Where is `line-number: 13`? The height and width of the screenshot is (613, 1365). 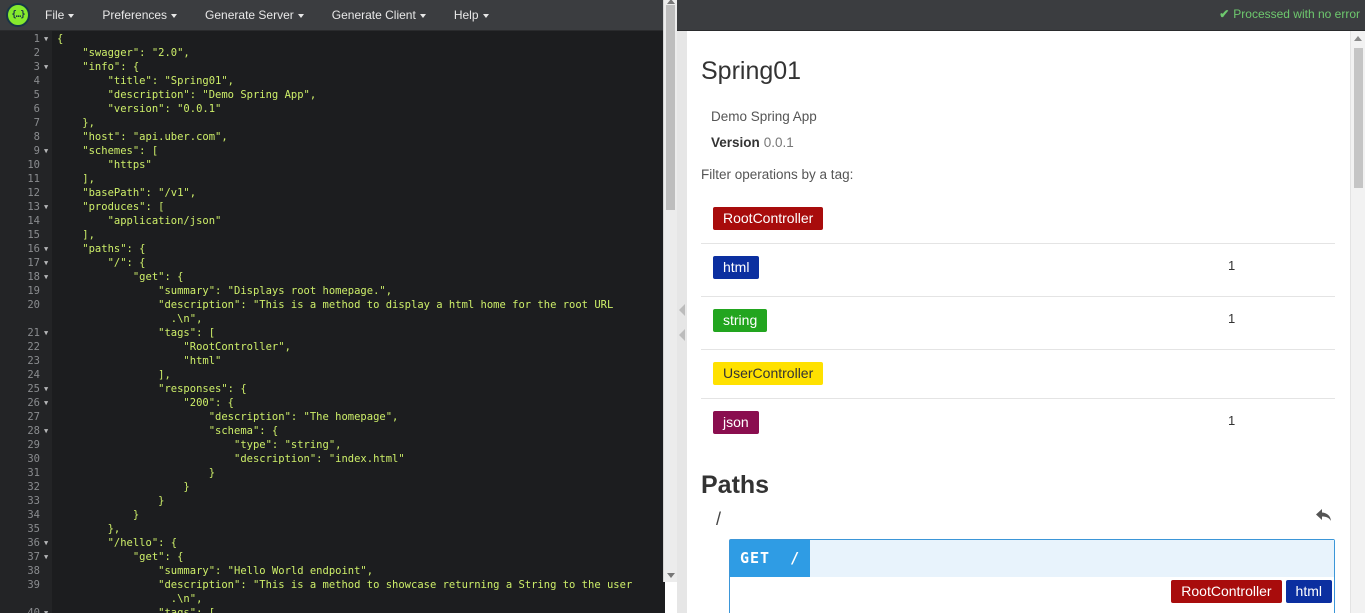
line-number: 13 is located at coordinates (33, 207).